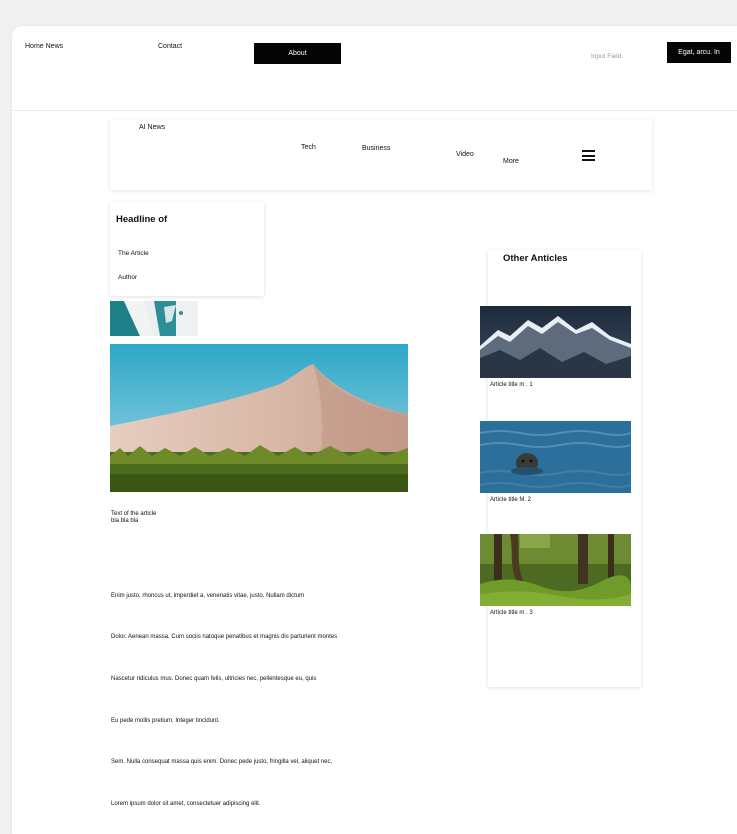 This screenshot has height=834, width=737. What do you see at coordinates (308, 147) in the screenshot?
I see `category-tech-link: Tech` at bounding box center [308, 147].